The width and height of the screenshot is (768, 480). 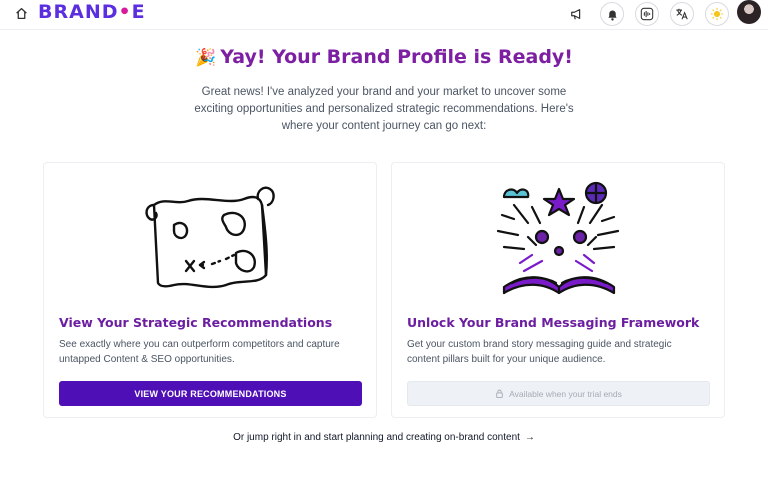 I want to click on sun-icon, so click(x=717, y=14).